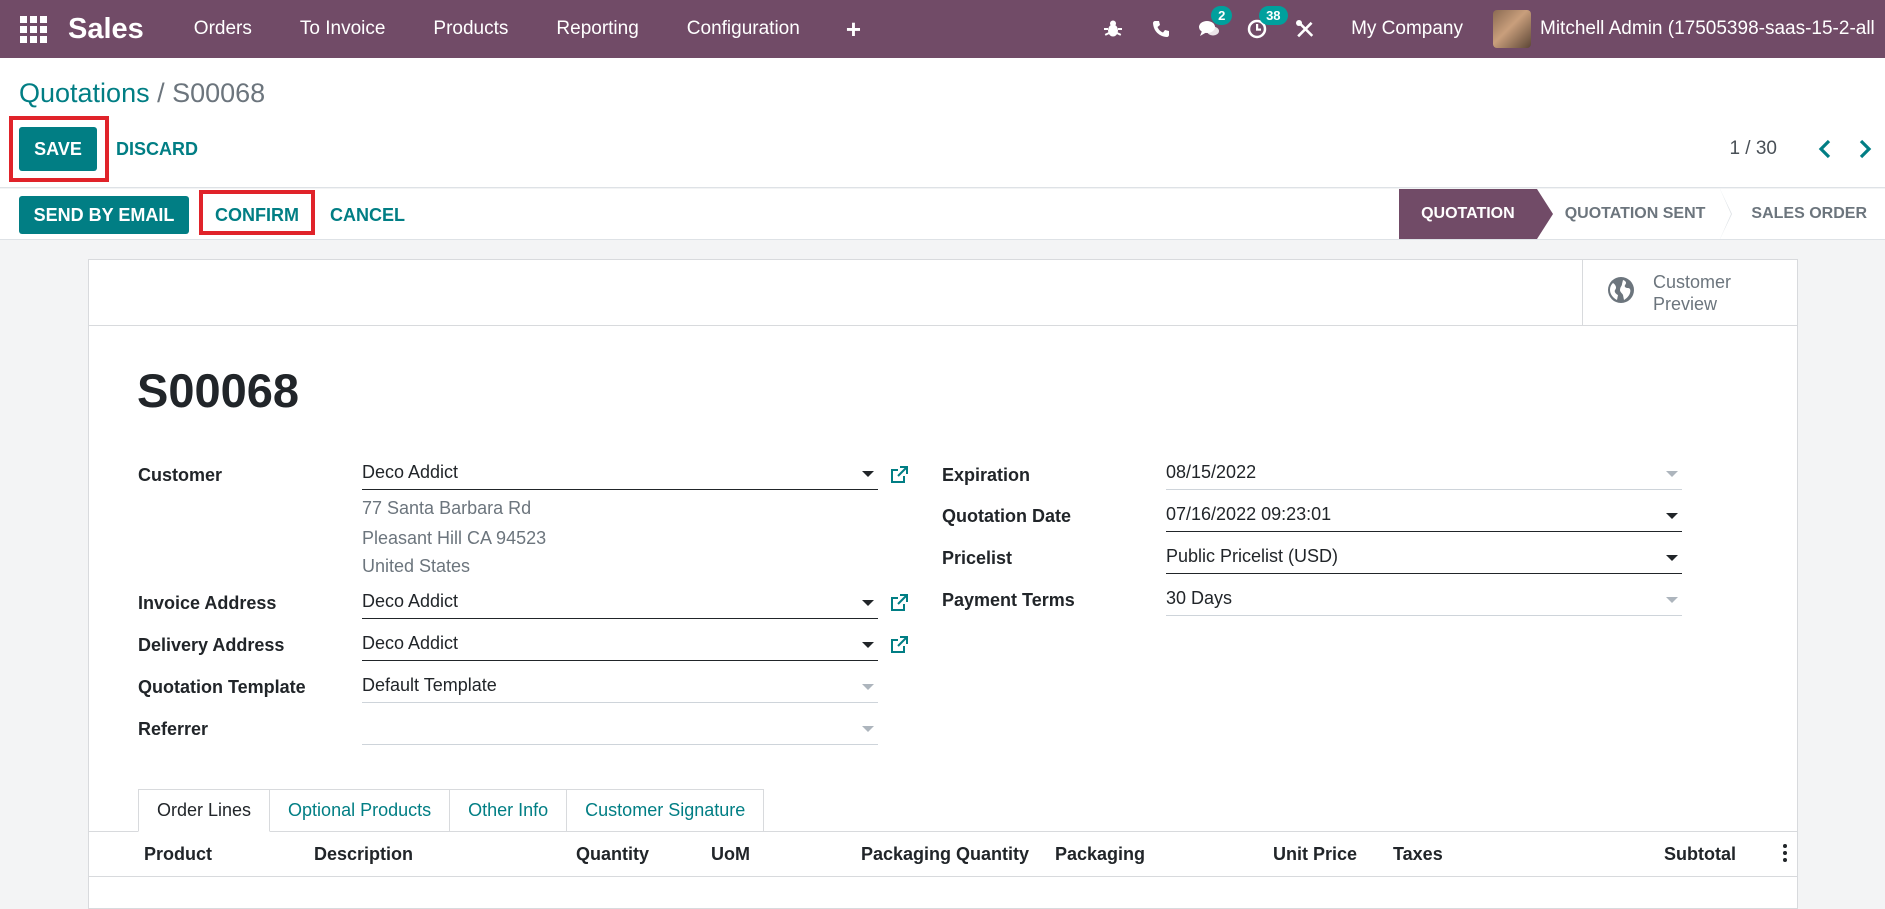 The width and height of the screenshot is (1885, 909). Describe the element at coordinates (943, 293) in the screenshot. I see `button-box: Customer Preview` at that location.